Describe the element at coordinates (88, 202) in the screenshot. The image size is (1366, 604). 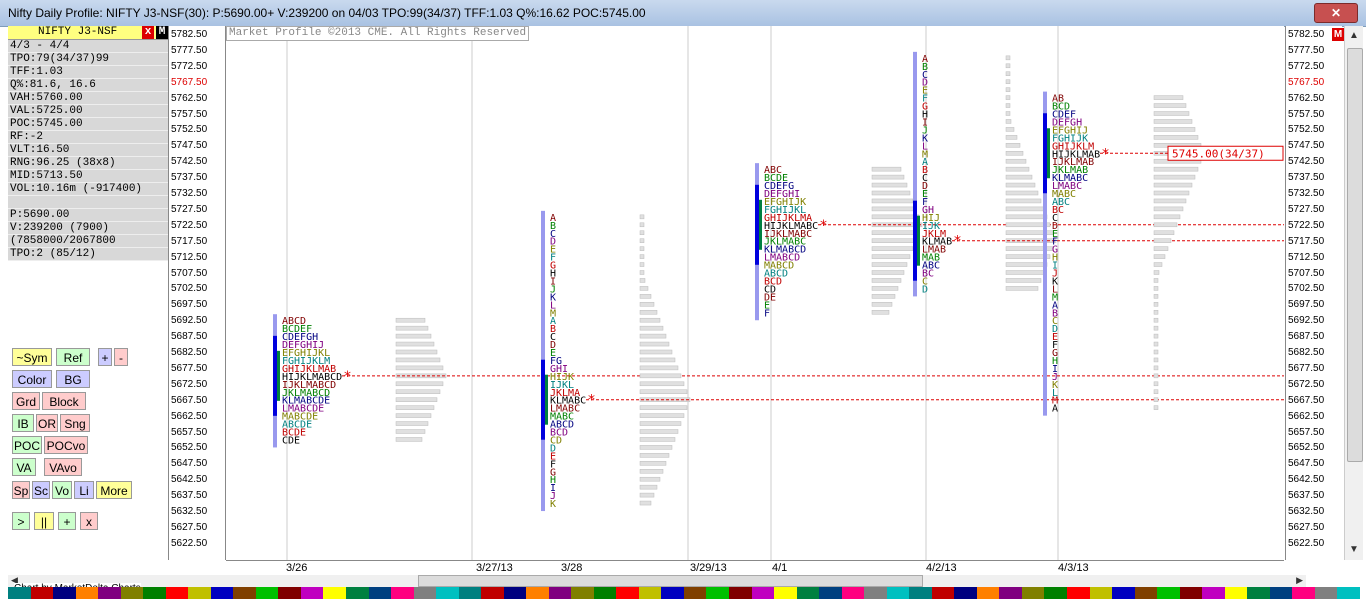
I see `stat-row` at that location.